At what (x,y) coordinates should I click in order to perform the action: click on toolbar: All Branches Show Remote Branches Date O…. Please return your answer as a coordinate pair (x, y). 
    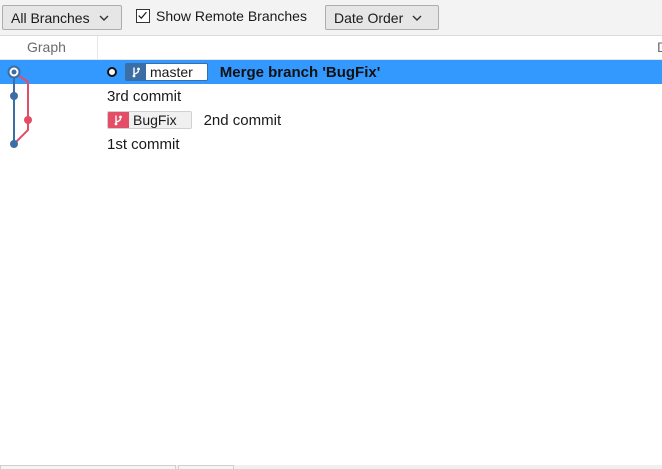
    Looking at the image, I should click on (331, 18).